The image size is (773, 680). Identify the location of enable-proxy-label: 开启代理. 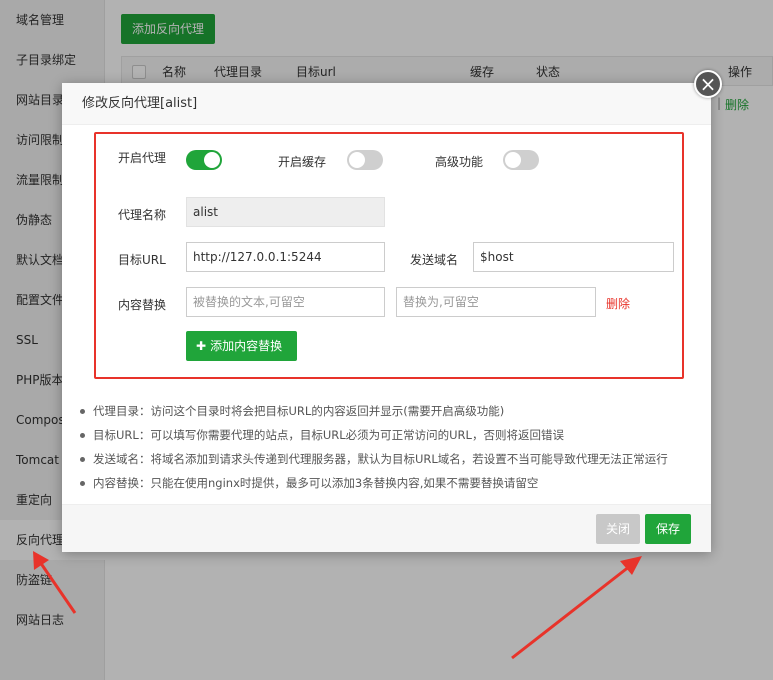
(142, 158).